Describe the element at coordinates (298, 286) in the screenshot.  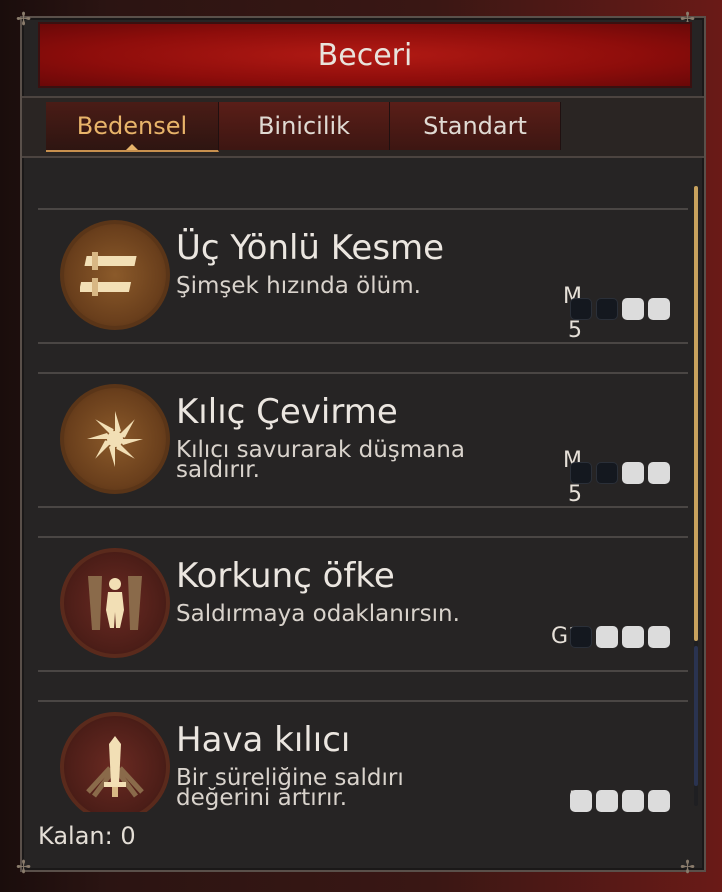
I see `skill-description: Şimşek hızında ölüm.` at that location.